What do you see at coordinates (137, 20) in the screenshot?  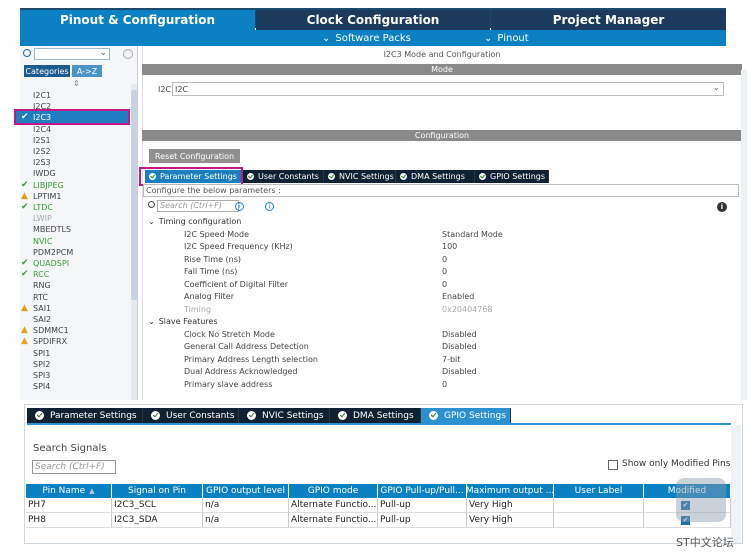 I see `tab-pinout-configuration: Pinout & Configuration` at bounding box center [137, 20].